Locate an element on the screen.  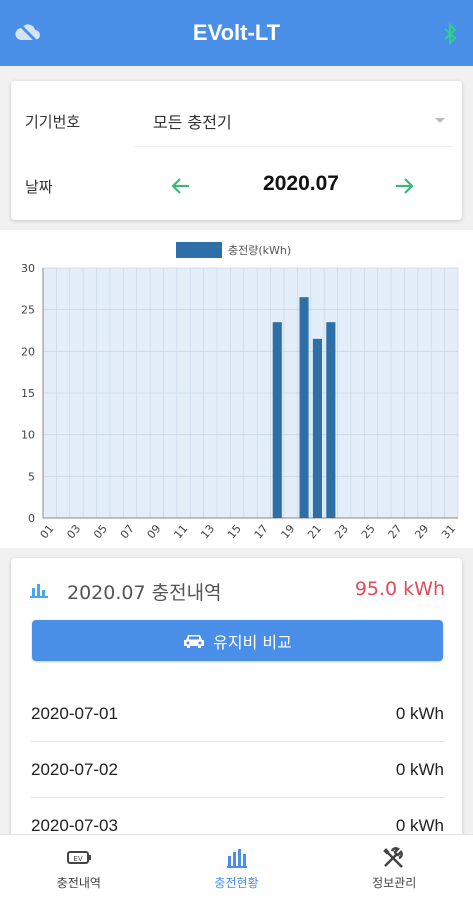
nav-item-charge-status: 충전현황 is located at coordinates (237, 867).